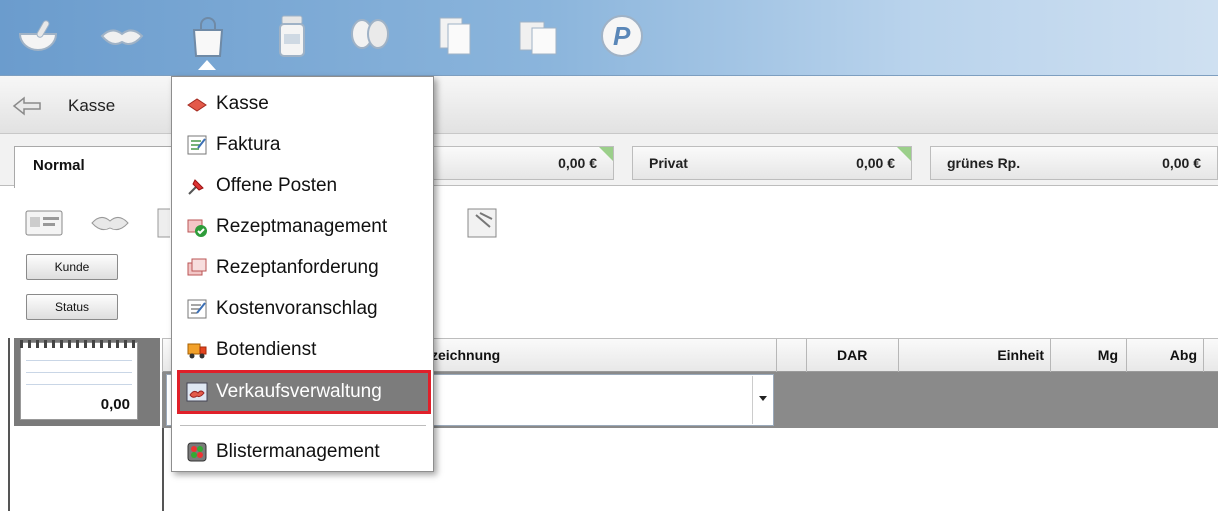 Image resolution: width=1218 pixels, height=511 pixels. What do you see at coordinates (207, 65) in the screenshot?
I see `menu-caret` at bounding box center [207, 65].